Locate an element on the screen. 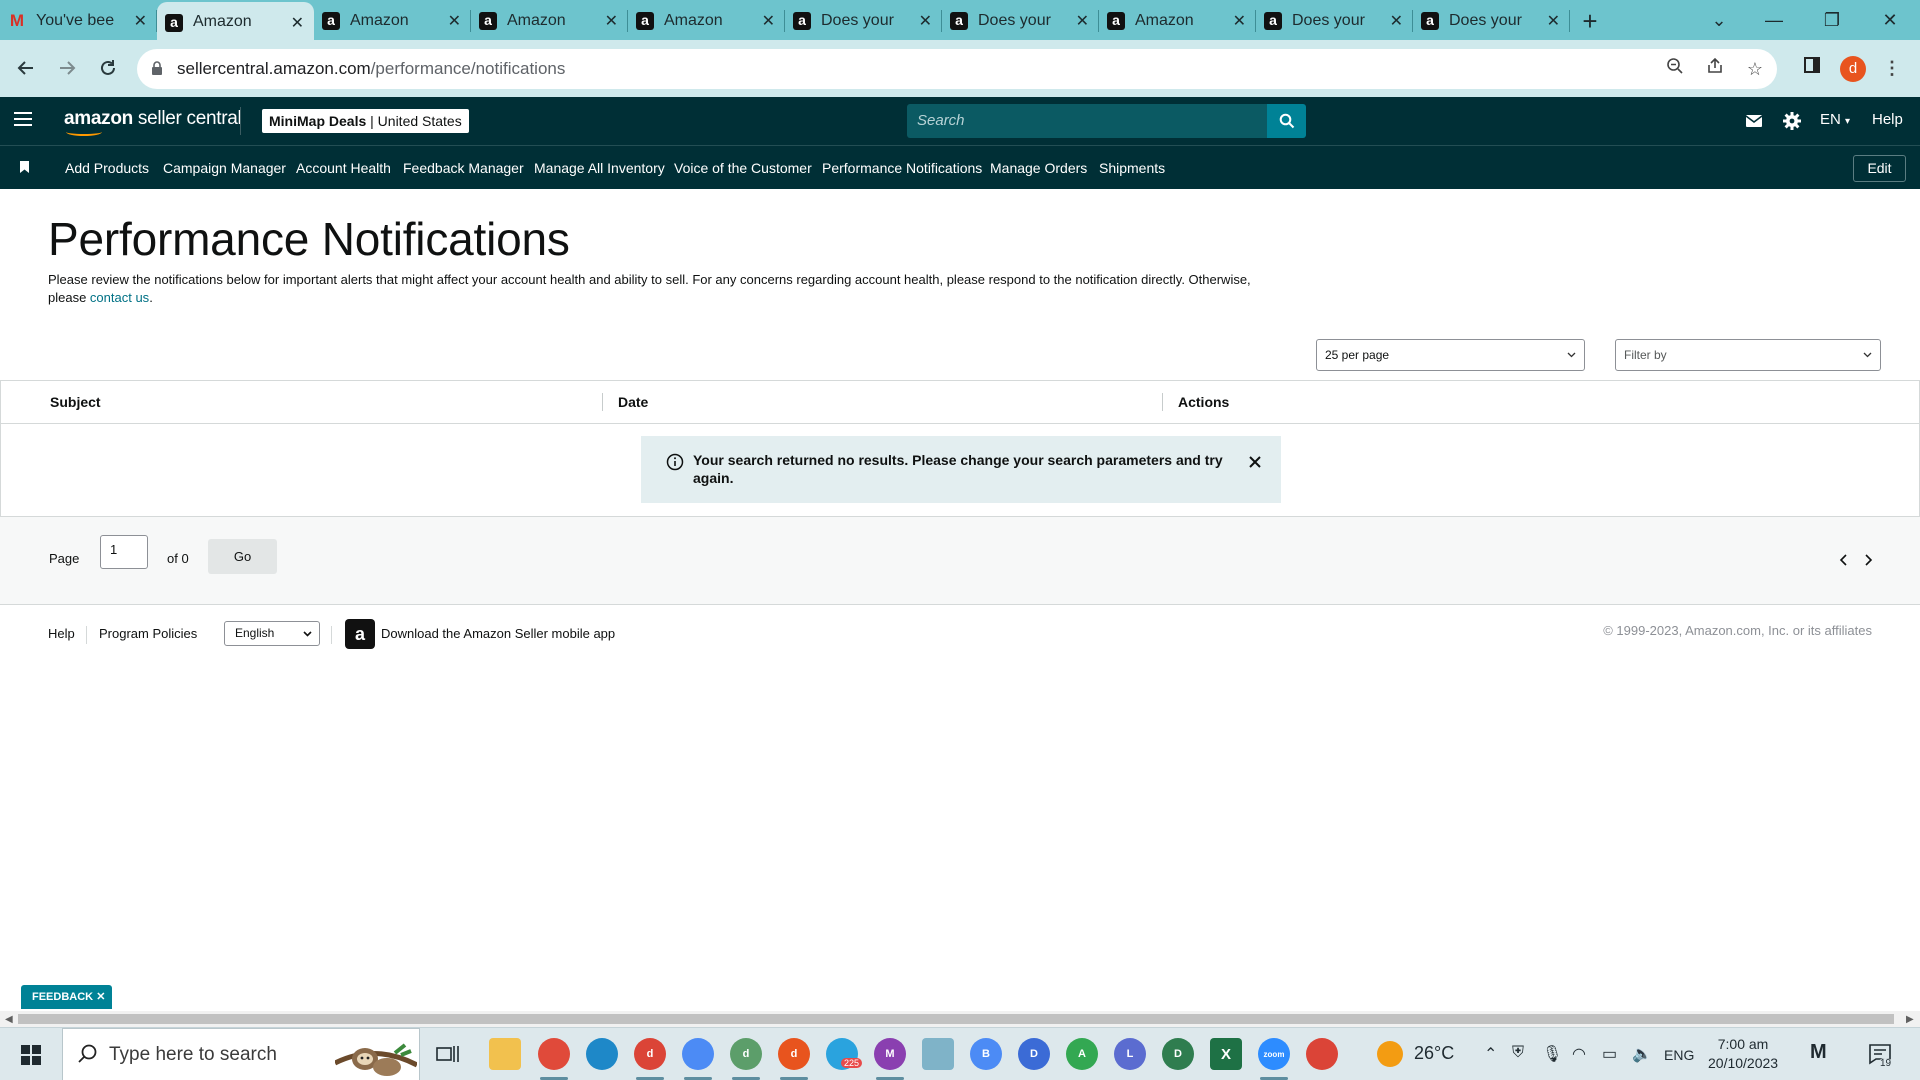 The height and width of the screenshot is (1080, 1920). battery-icon: ▭ is located at coordinates (1609, 1054).